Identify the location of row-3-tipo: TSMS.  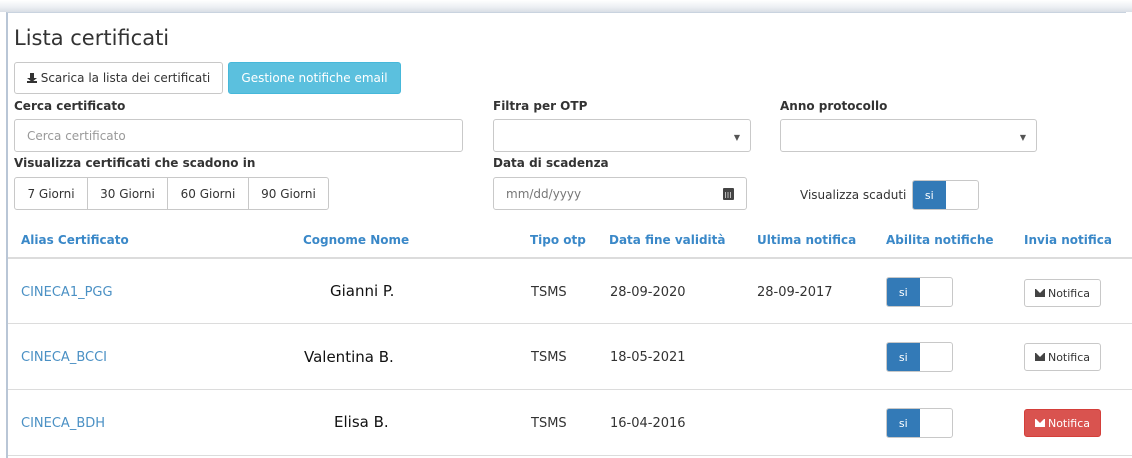
(549, 423).